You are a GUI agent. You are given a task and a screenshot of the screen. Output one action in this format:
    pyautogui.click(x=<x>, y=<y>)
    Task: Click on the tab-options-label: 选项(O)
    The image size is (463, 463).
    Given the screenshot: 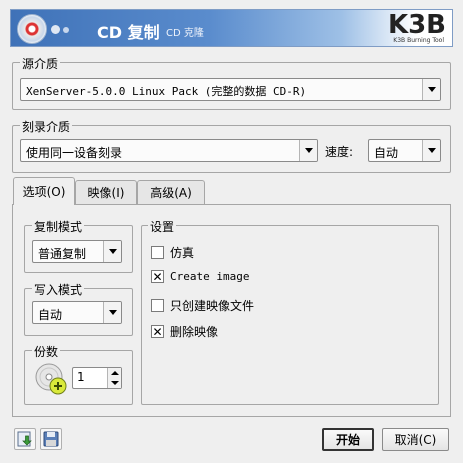 What is the action you would take?
    pyautogui.click(x=44, y=192)
    